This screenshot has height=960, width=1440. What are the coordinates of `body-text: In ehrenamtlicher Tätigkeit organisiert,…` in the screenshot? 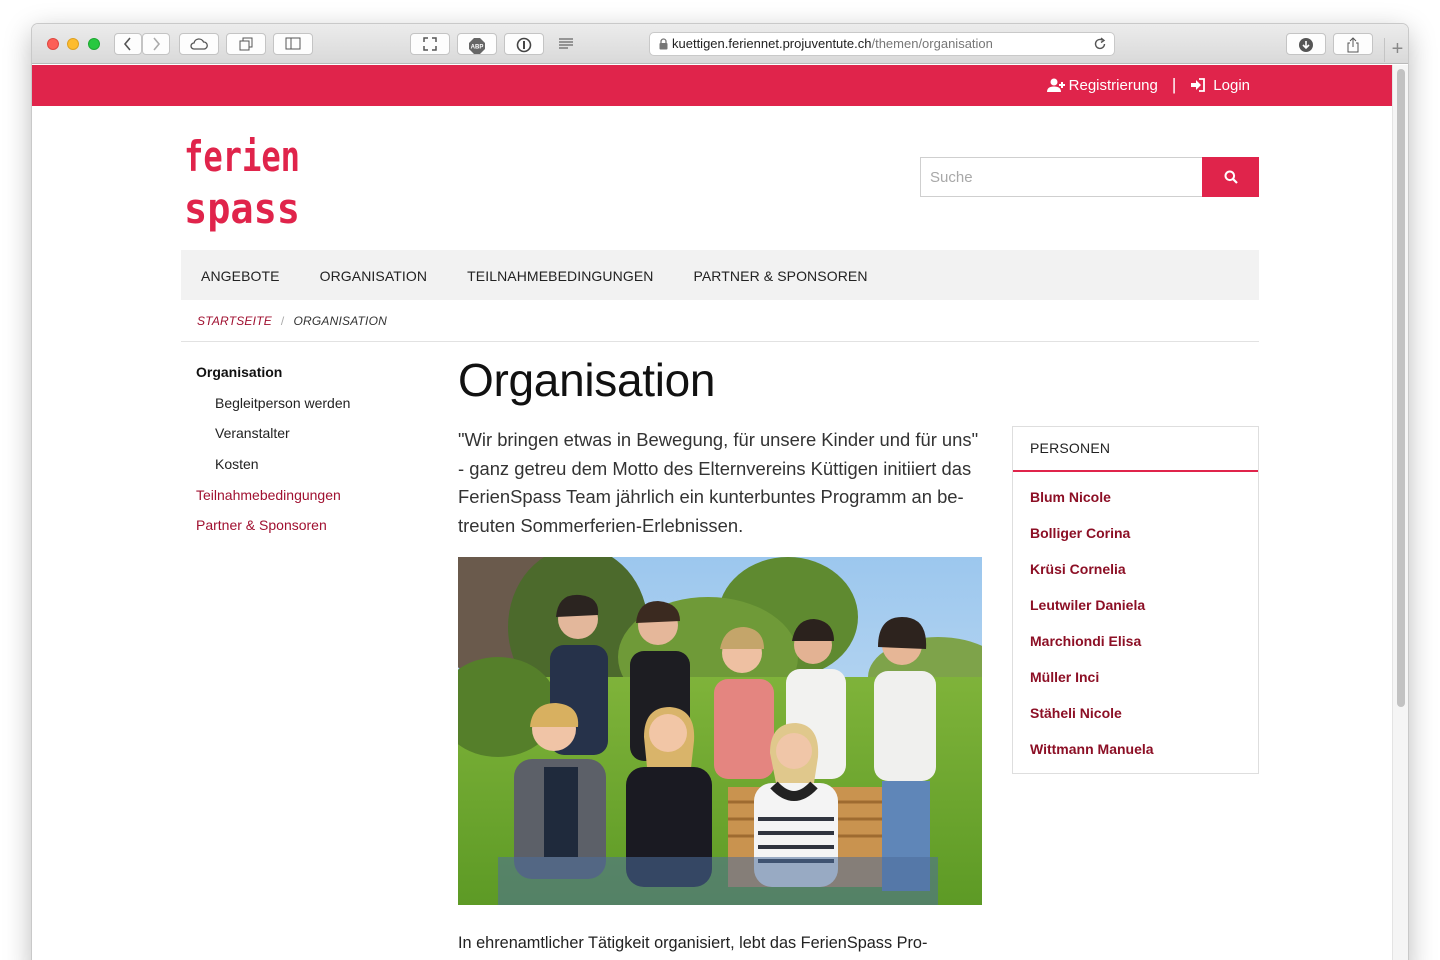 It's located at (693, 943).